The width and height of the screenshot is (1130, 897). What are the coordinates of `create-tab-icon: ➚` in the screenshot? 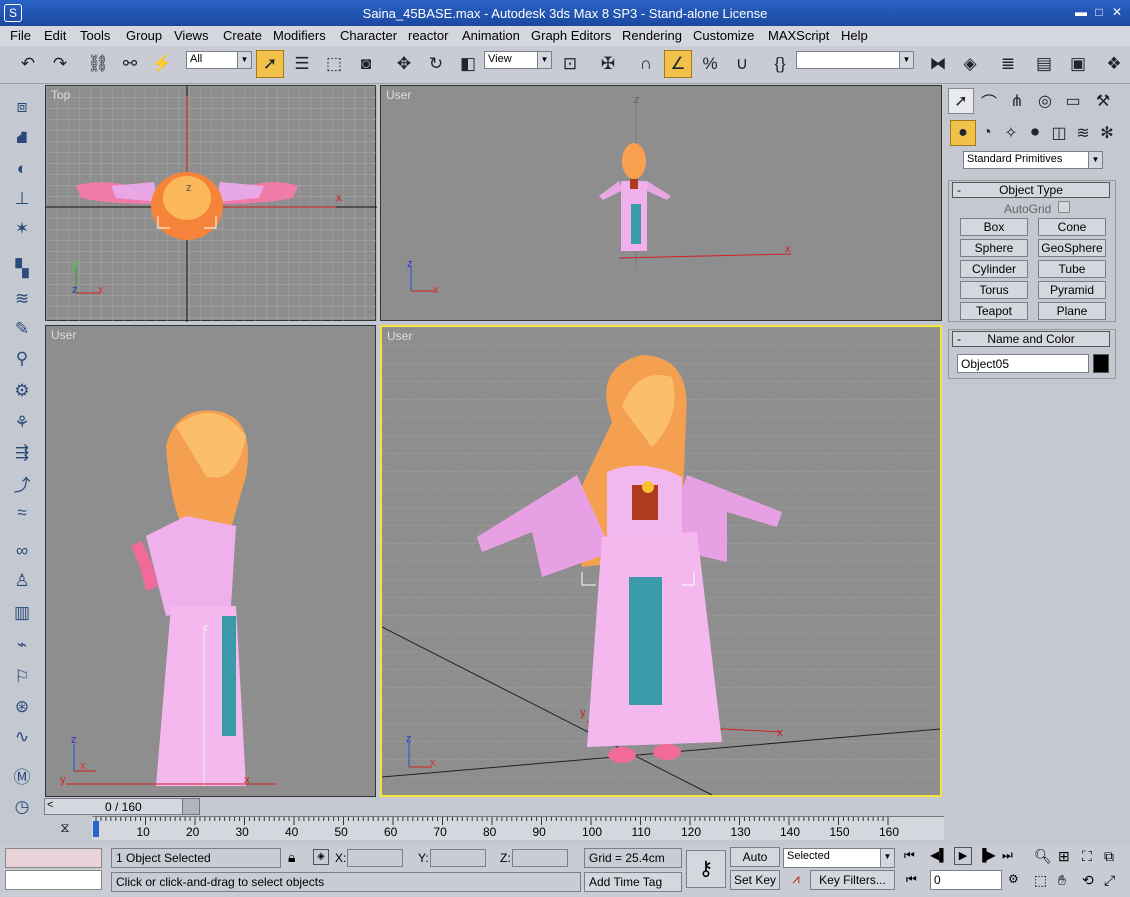 It's located at (961, 101).